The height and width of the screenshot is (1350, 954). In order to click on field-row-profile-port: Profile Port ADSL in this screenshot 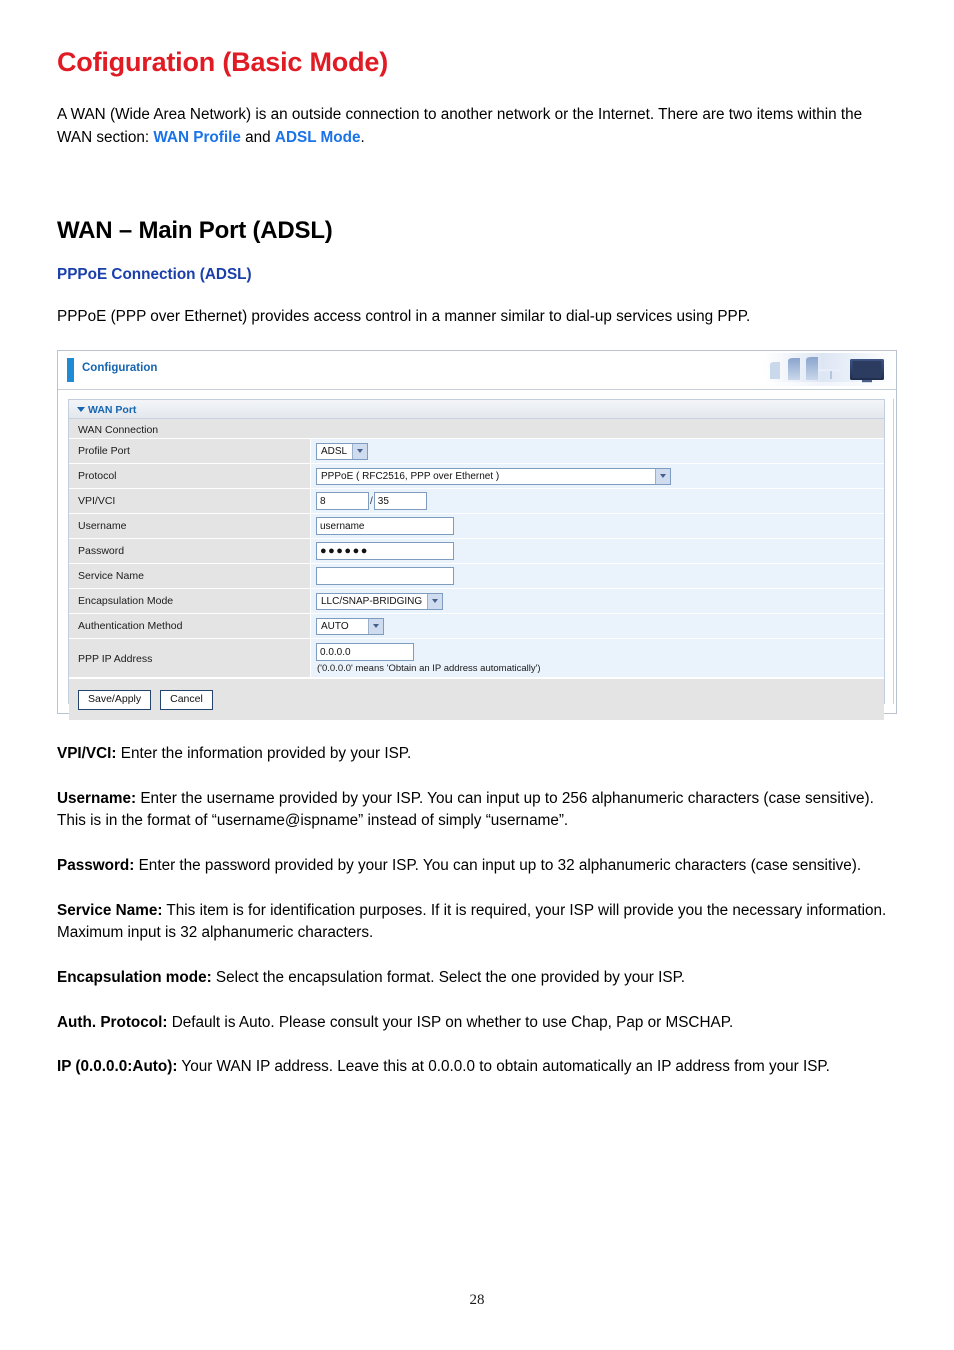, I will do `click(476, 452)`.